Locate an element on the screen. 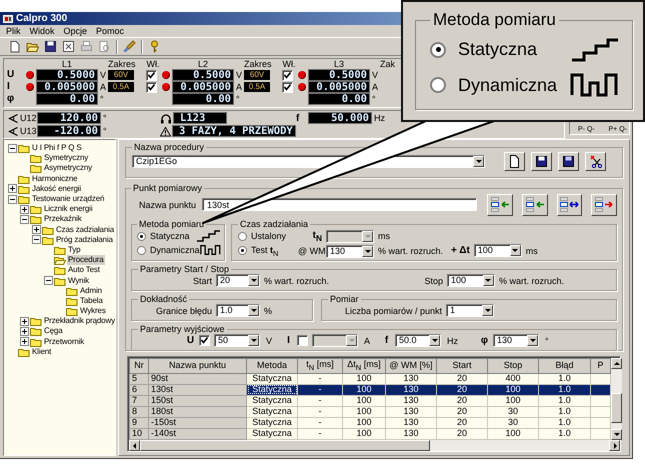  table-row: 10 -140st Statyczna - 100 130 20 100 1.0 is located at coordinates (370, 434).